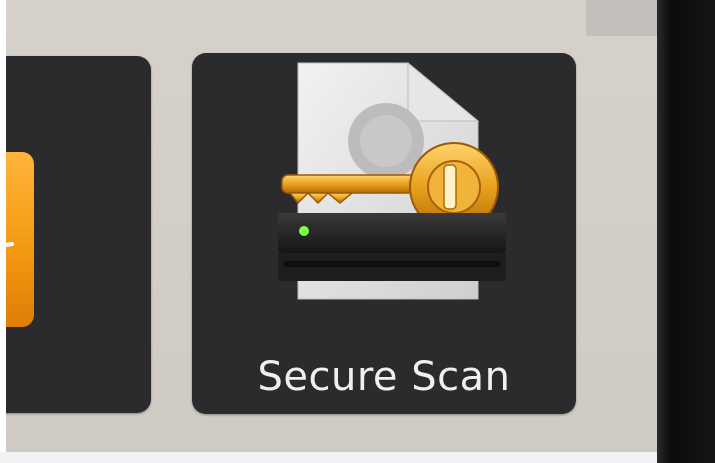 Image resolution: width=715 pixels, height=463 pixels. What do you see at coordinates (621, 18) in the screenshot?
I see `scroll-area-corner` at bounding box center [621, 18].